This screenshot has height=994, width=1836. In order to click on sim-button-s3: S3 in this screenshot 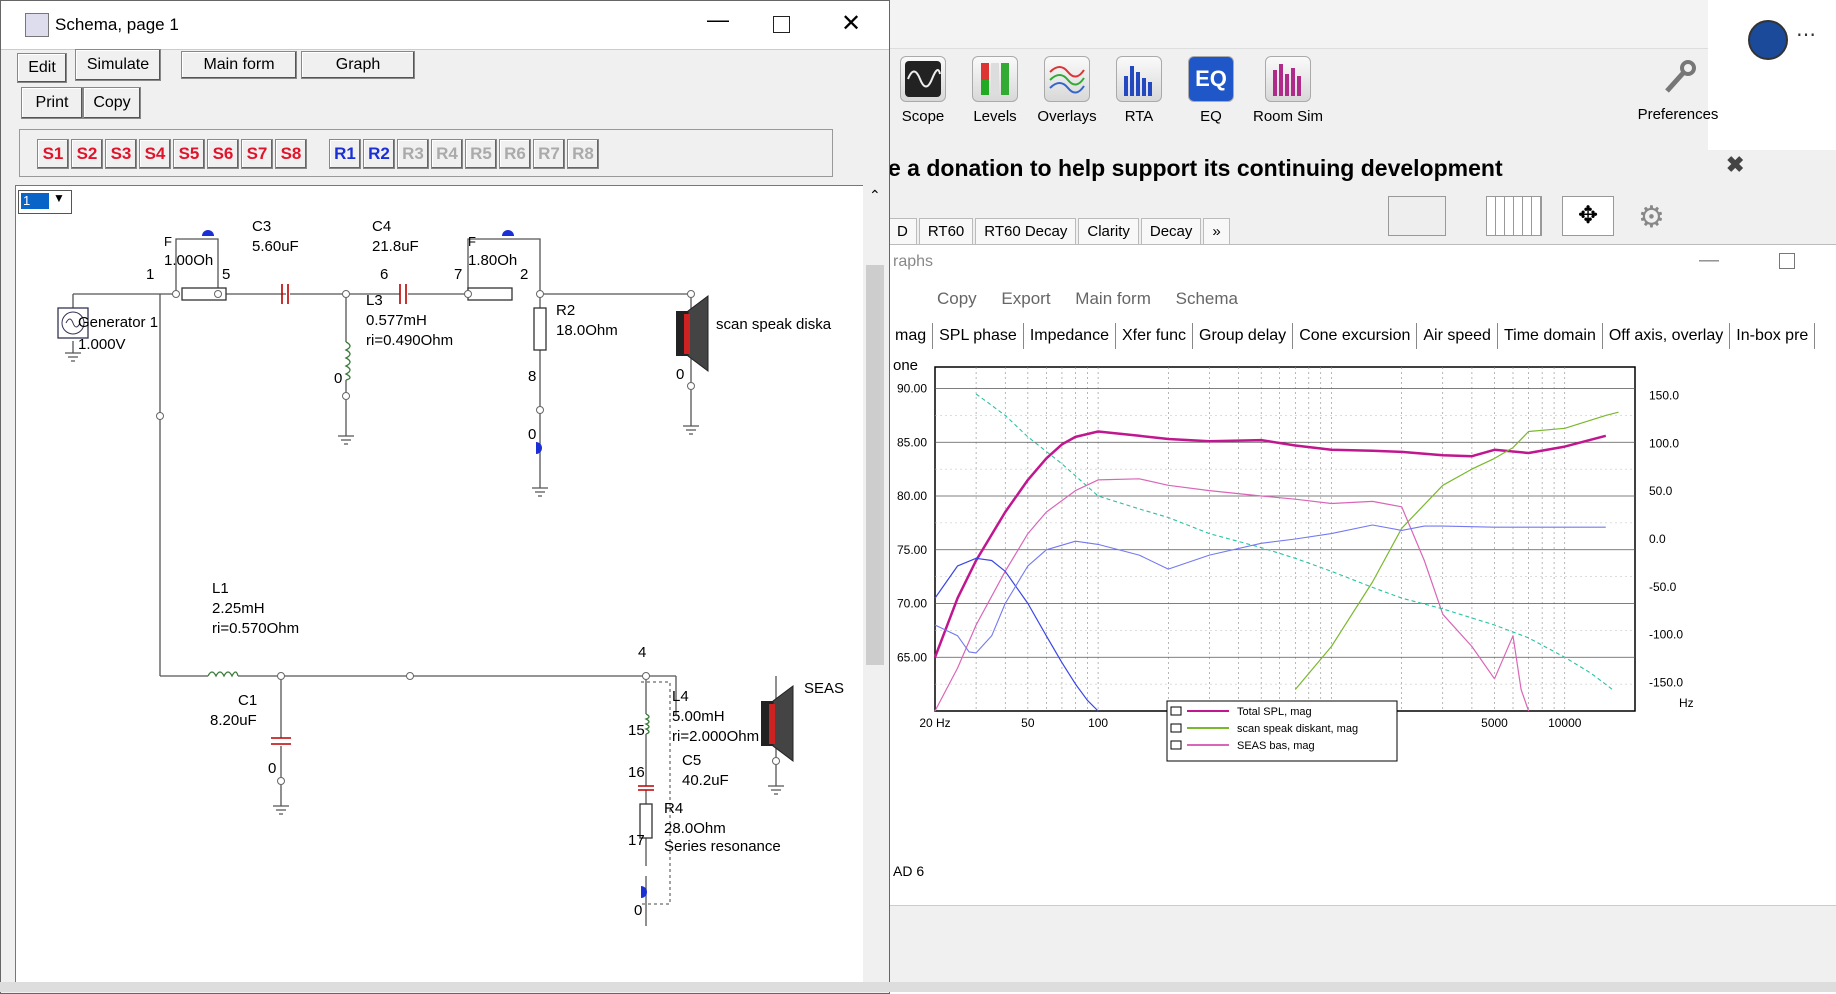, I will do `click(121, 154)`.